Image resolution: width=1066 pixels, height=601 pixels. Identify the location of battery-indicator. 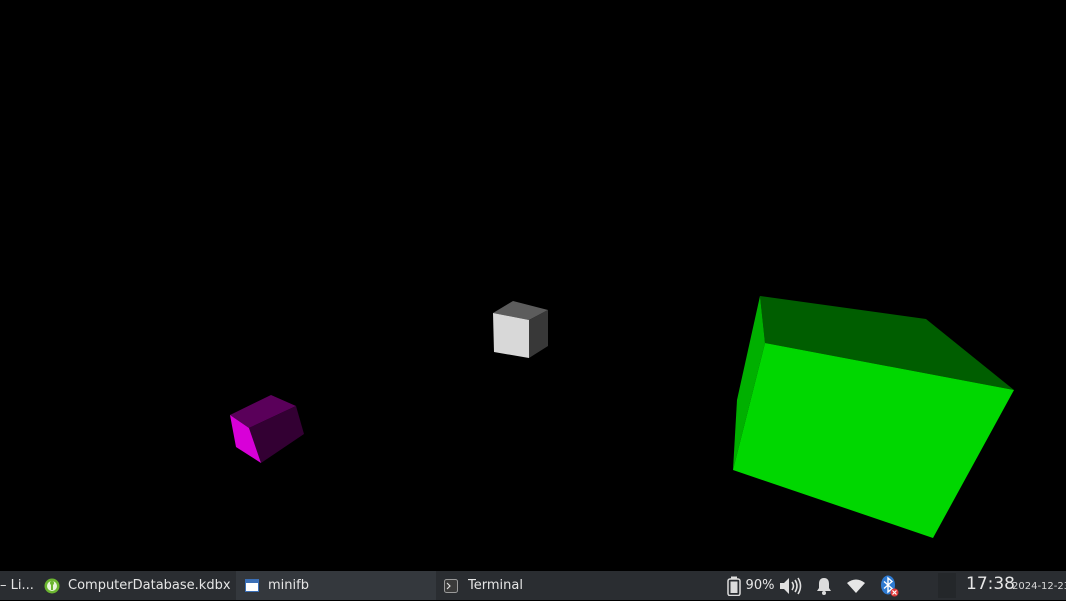
(734, 585).